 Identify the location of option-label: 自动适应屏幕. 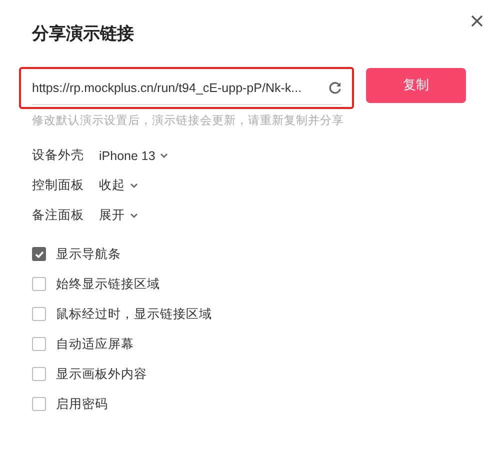
(95, 344).